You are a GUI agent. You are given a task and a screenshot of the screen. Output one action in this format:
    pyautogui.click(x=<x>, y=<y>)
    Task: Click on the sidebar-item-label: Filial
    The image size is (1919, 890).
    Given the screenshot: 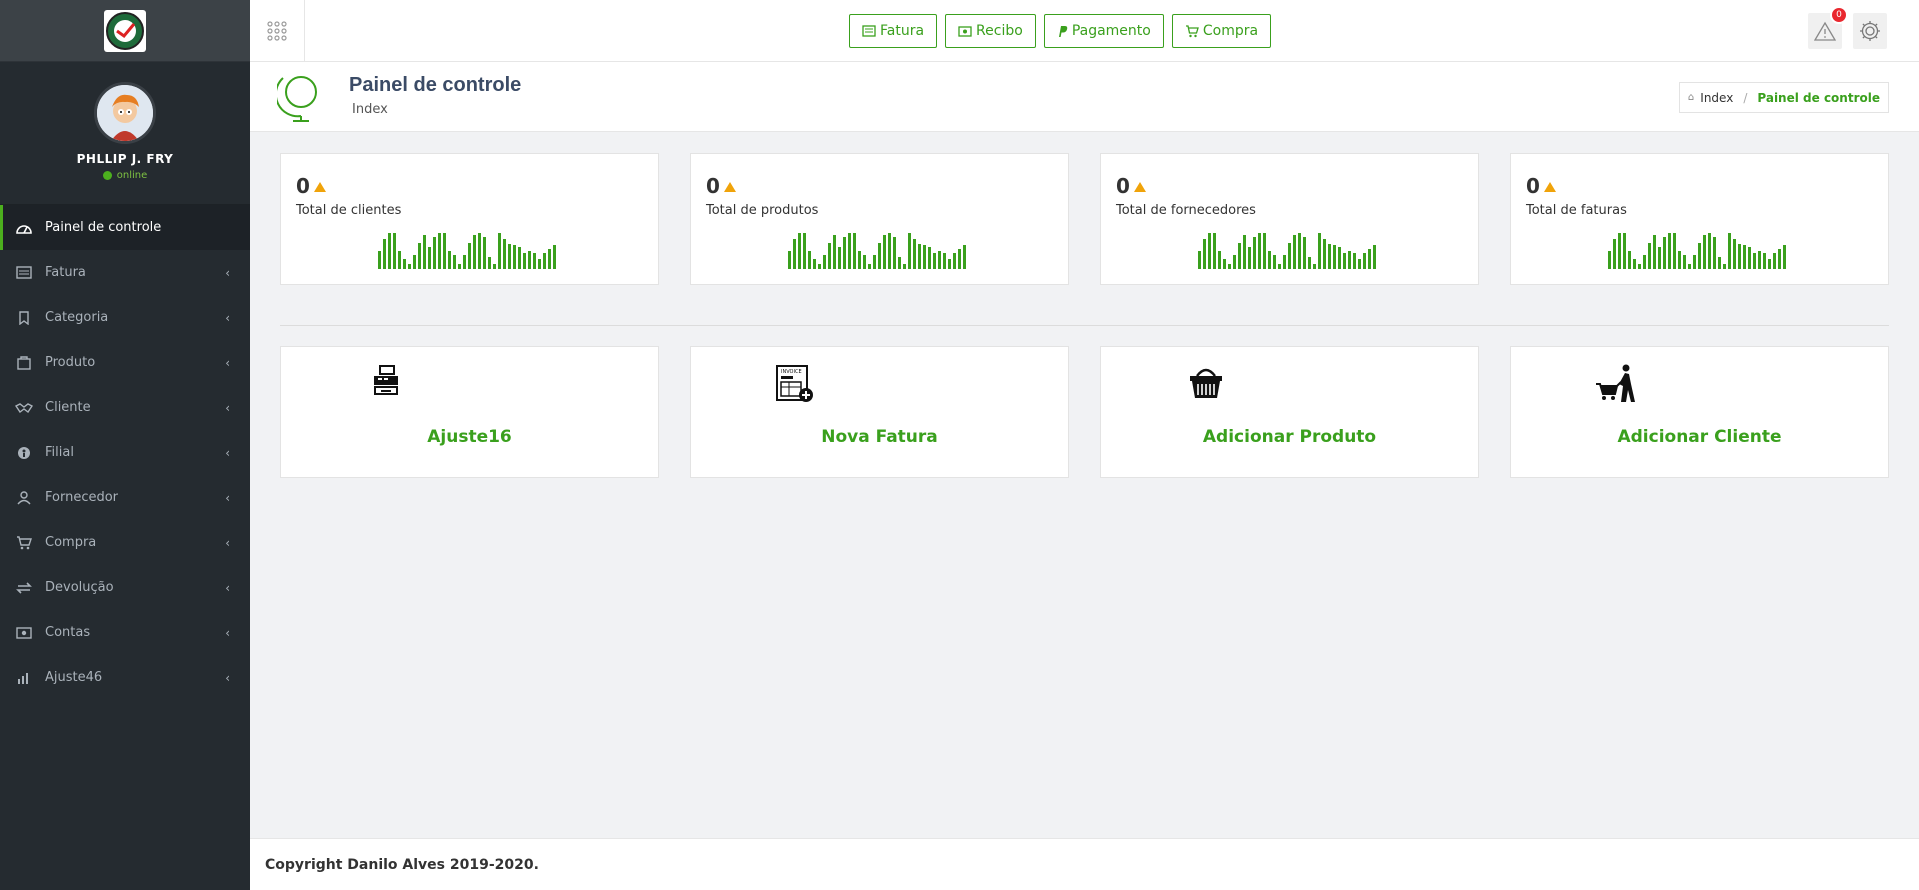 What is the action you would take?
    pyautogui.click(x=59, y=452)
    